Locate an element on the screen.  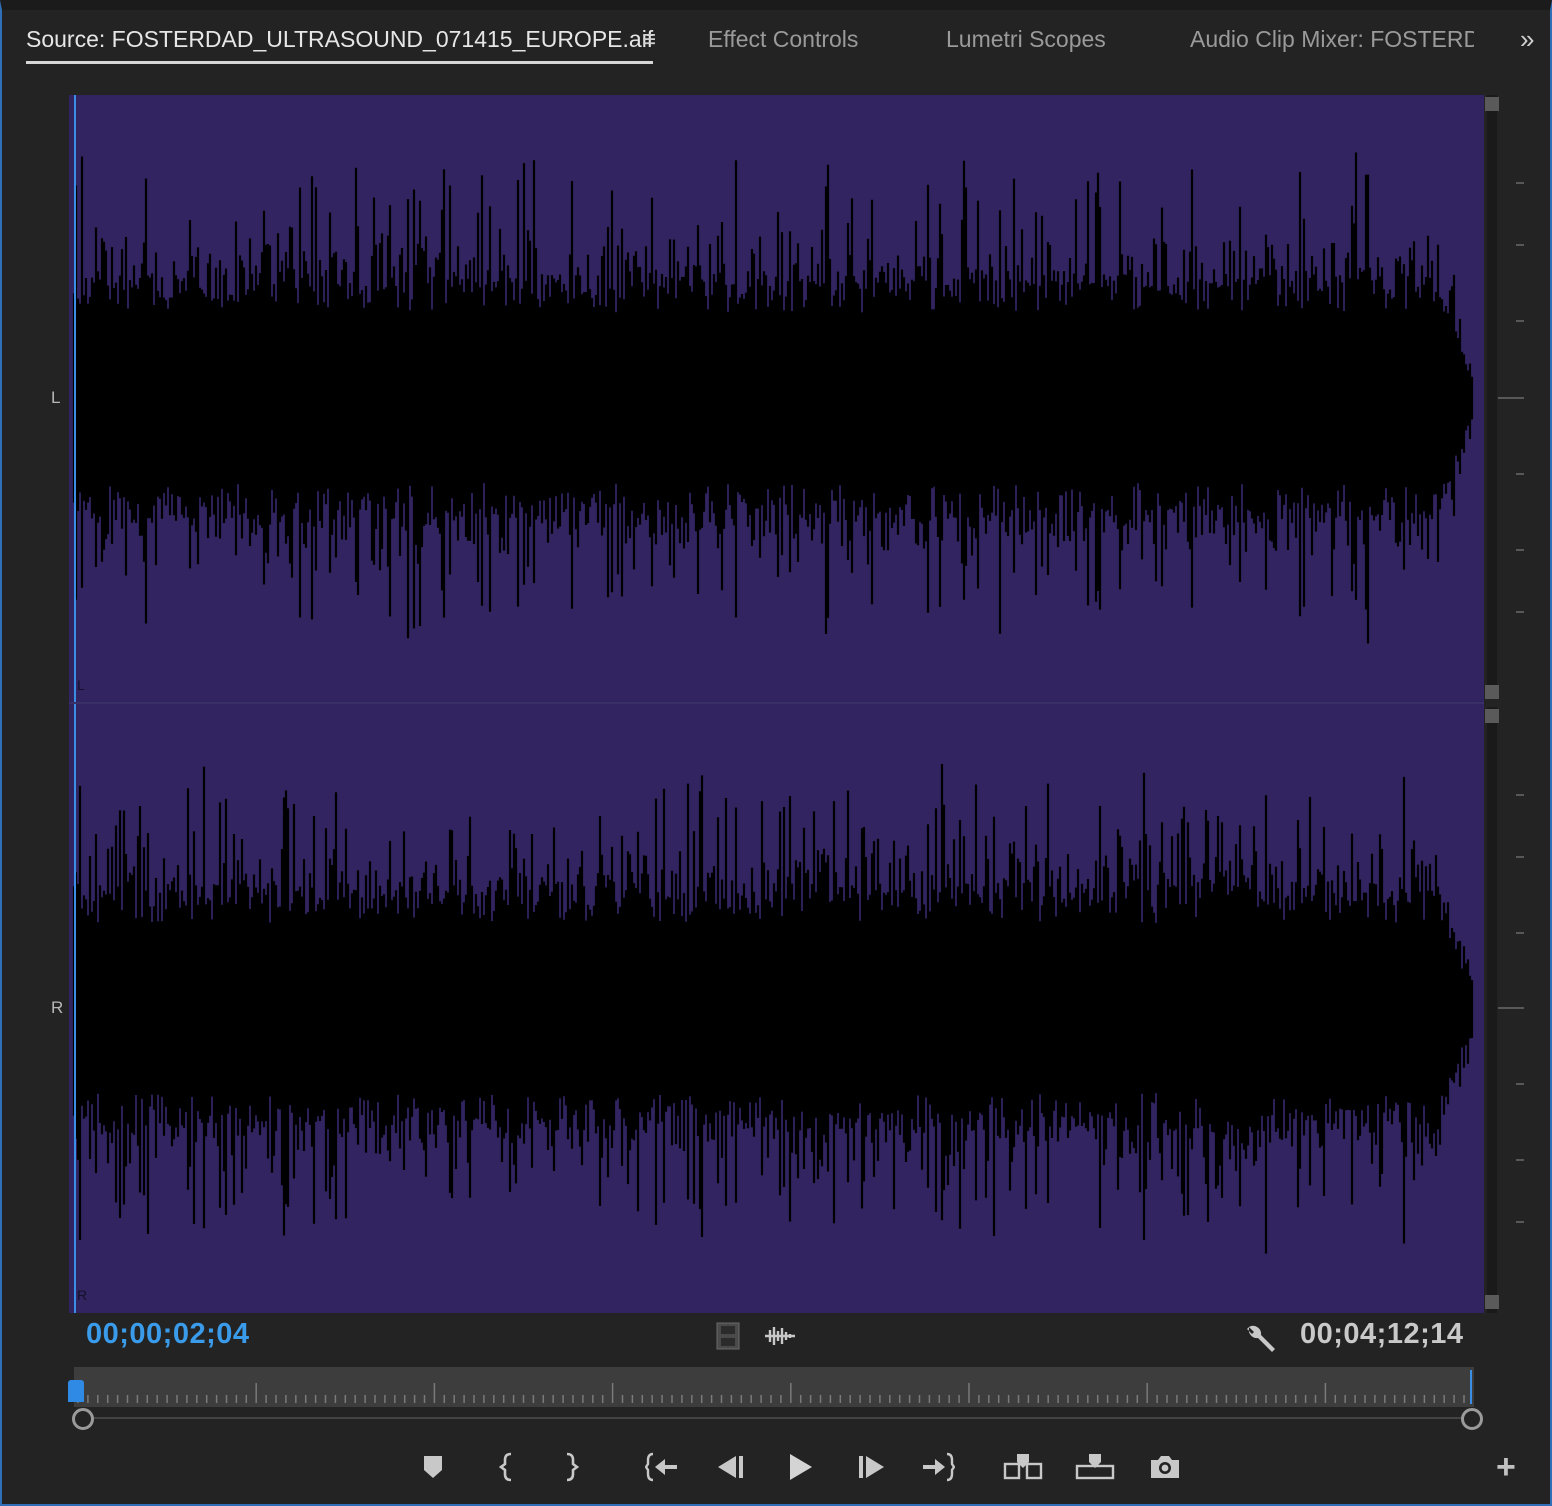
panel-menu-icon: ≡ is located at coordinates (649, 40).